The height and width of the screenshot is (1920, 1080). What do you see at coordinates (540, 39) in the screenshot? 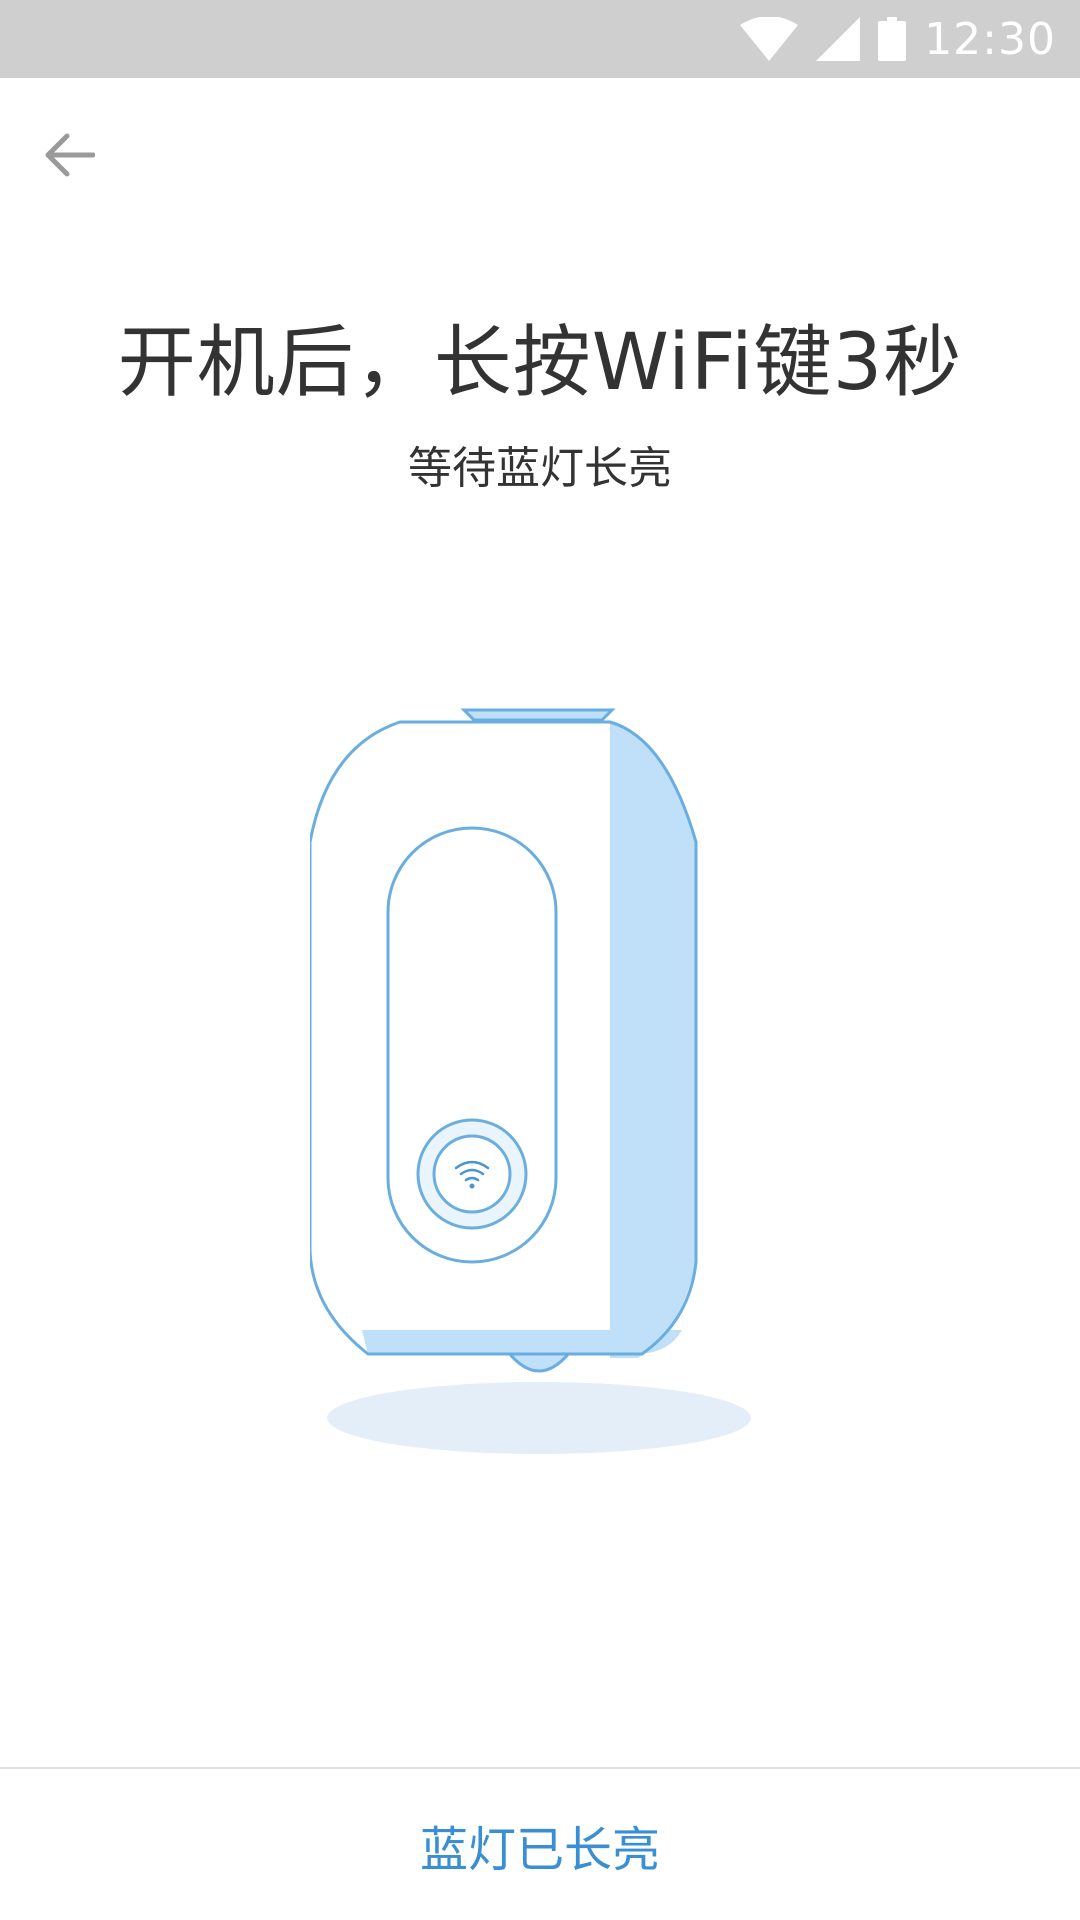
I see `status-bar: 12:30` at bounding box center [540, 39].